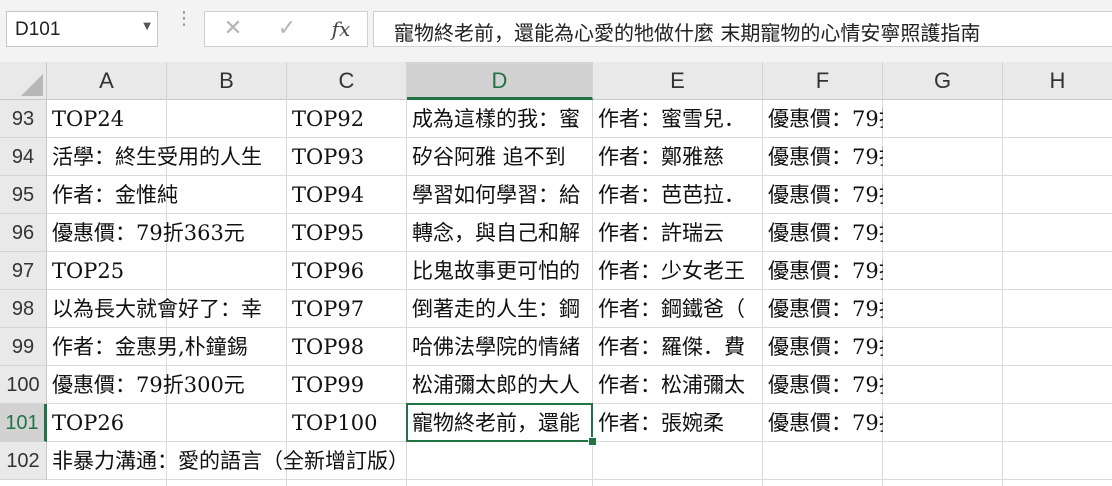 This screenshot has width=1112, height=486. Describe the element at coordinates (347, 385) in the screenshot. I see `cell-c100: TOP99` at that location.